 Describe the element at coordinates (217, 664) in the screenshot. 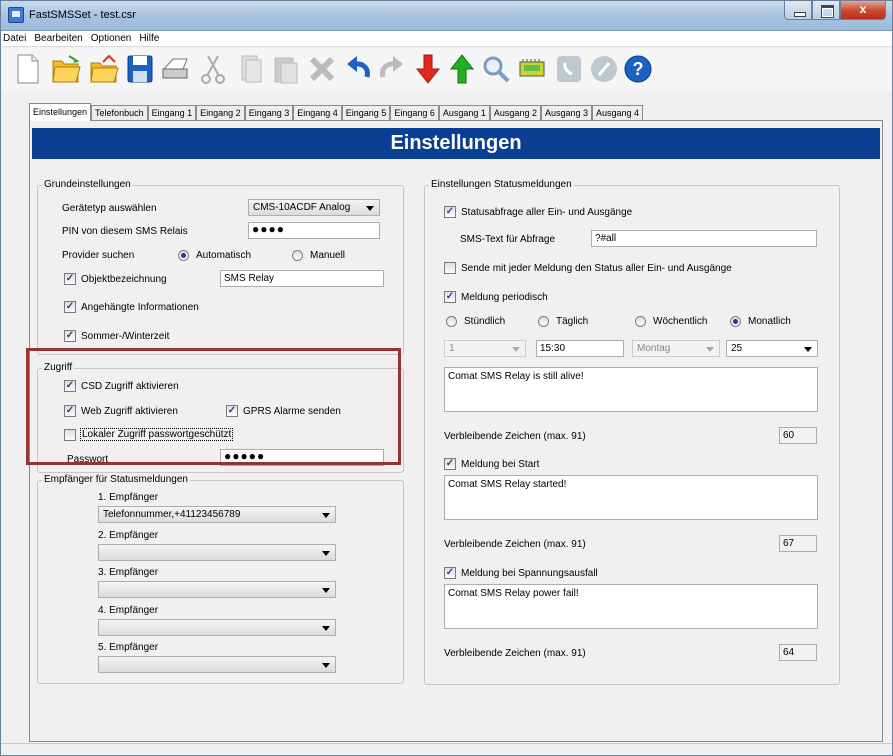

I see `empfaenger-5-select` at that location.